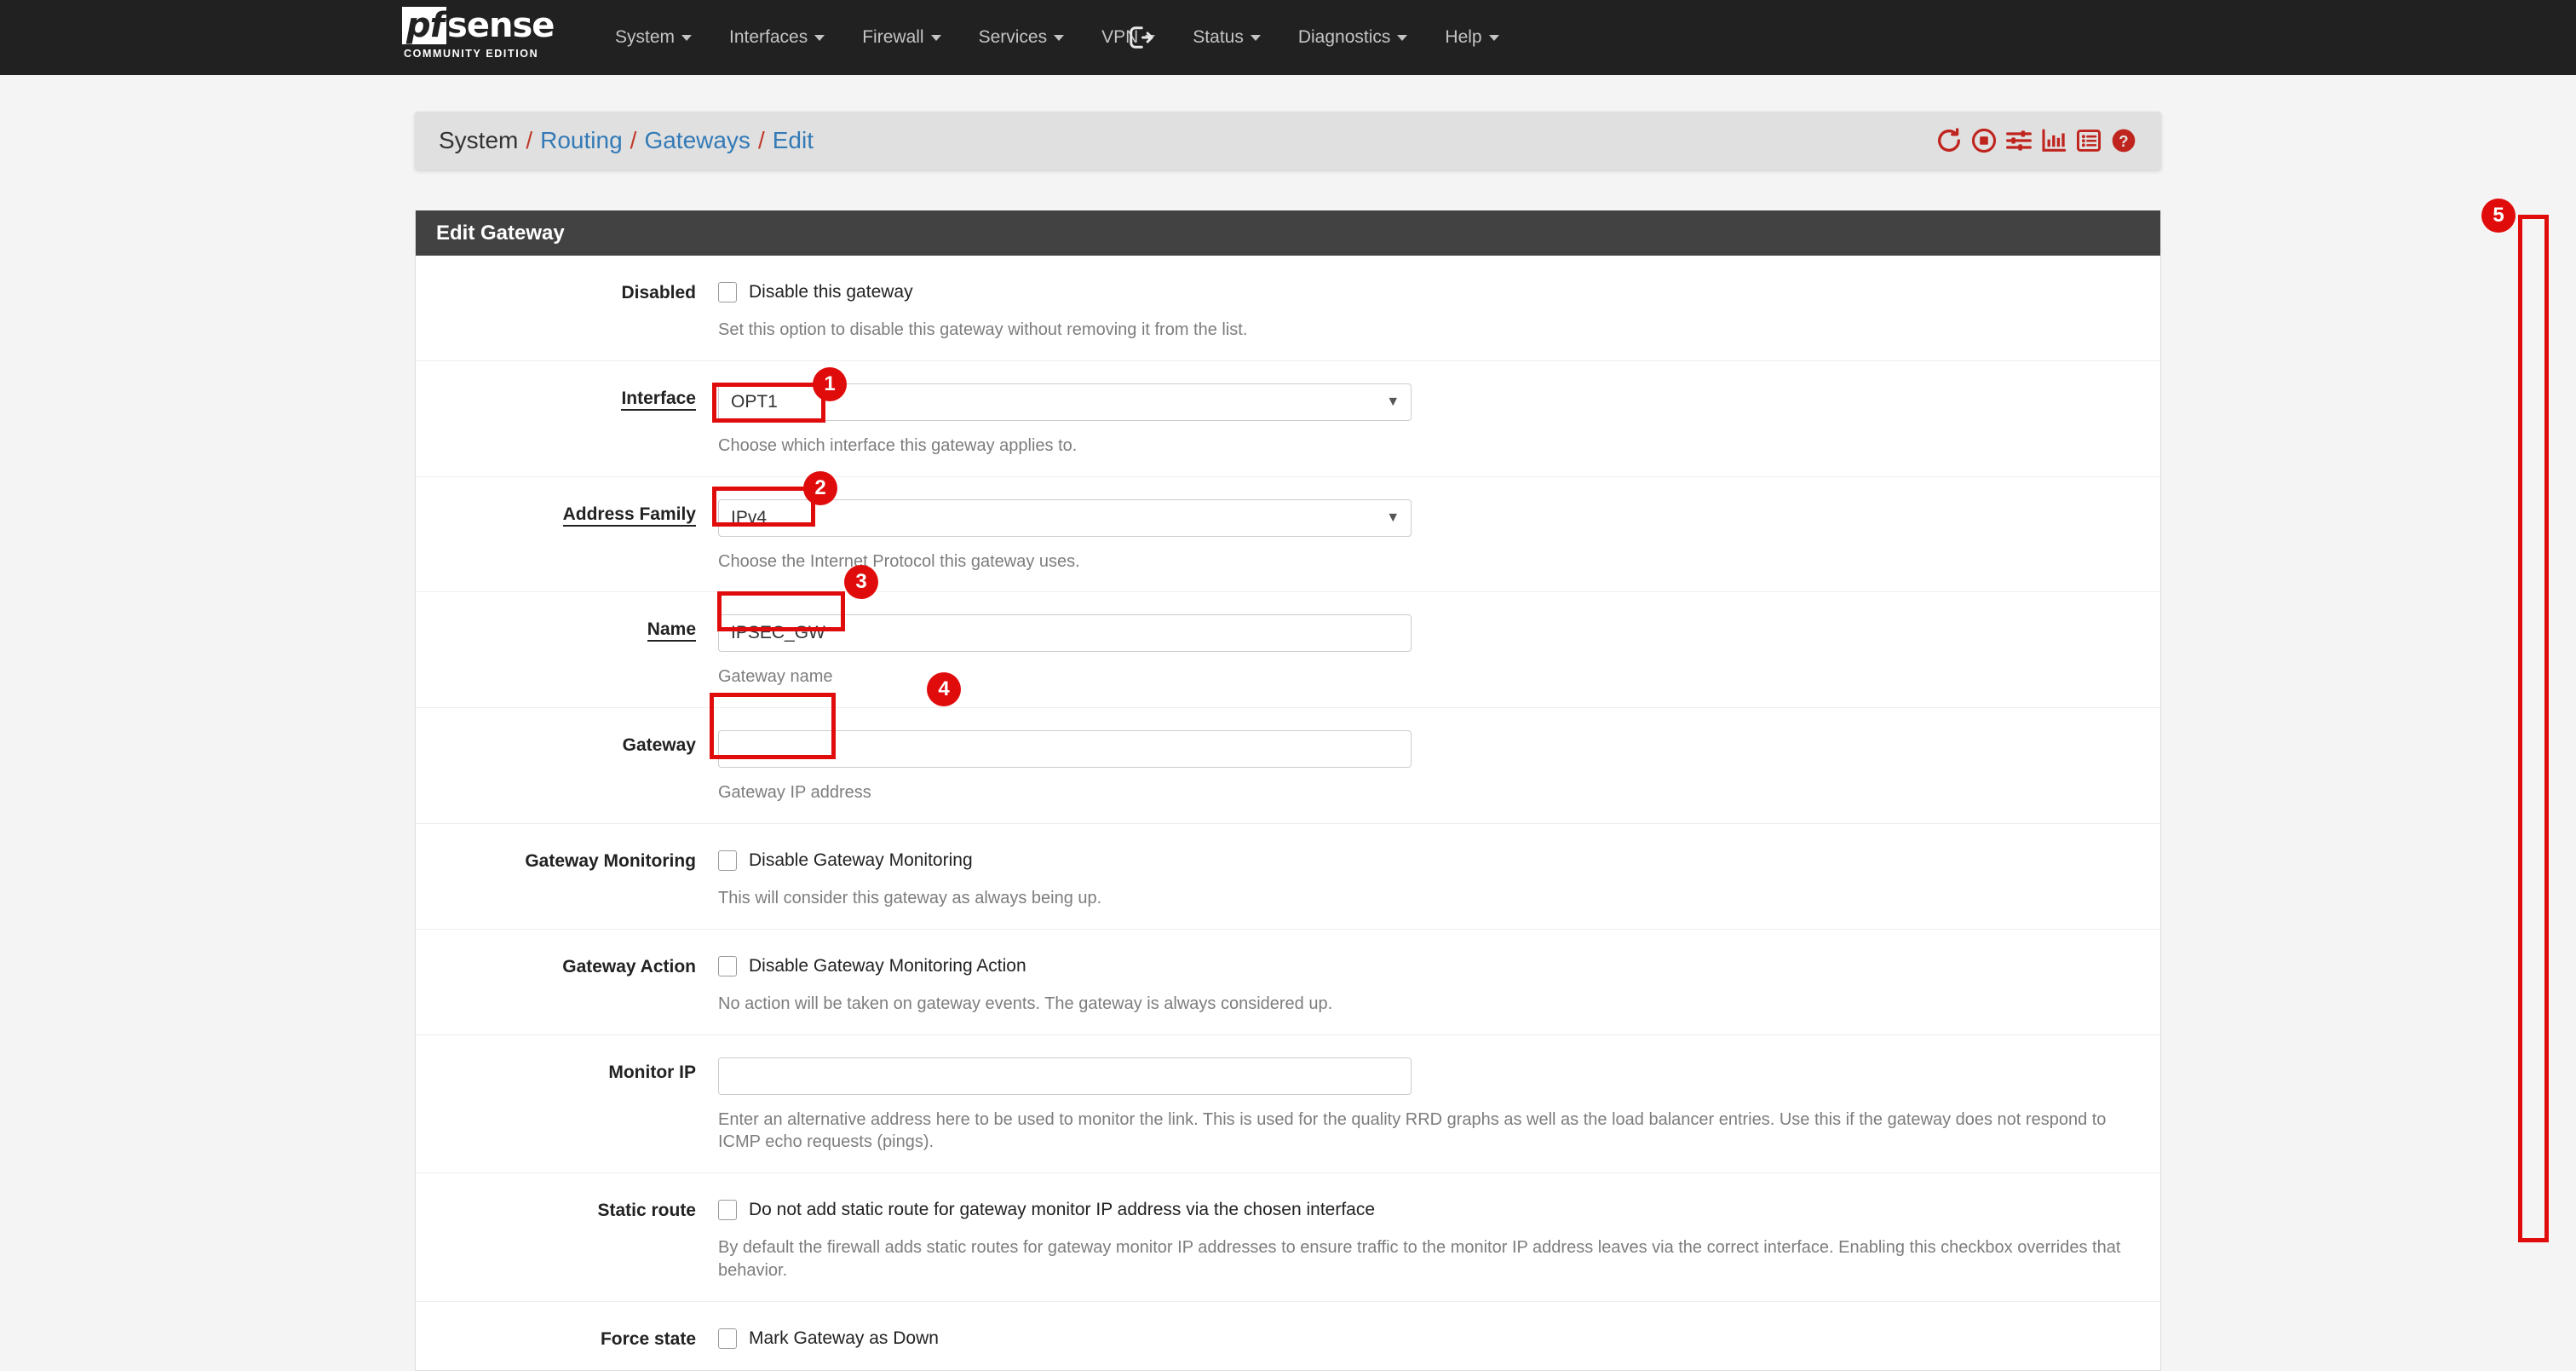 The image size is (2576, 1371). Describe the element at coordinates (611, 860) in the screenshot. I see `label-gateway-monitoring: Gateway Monitoring` at that location.